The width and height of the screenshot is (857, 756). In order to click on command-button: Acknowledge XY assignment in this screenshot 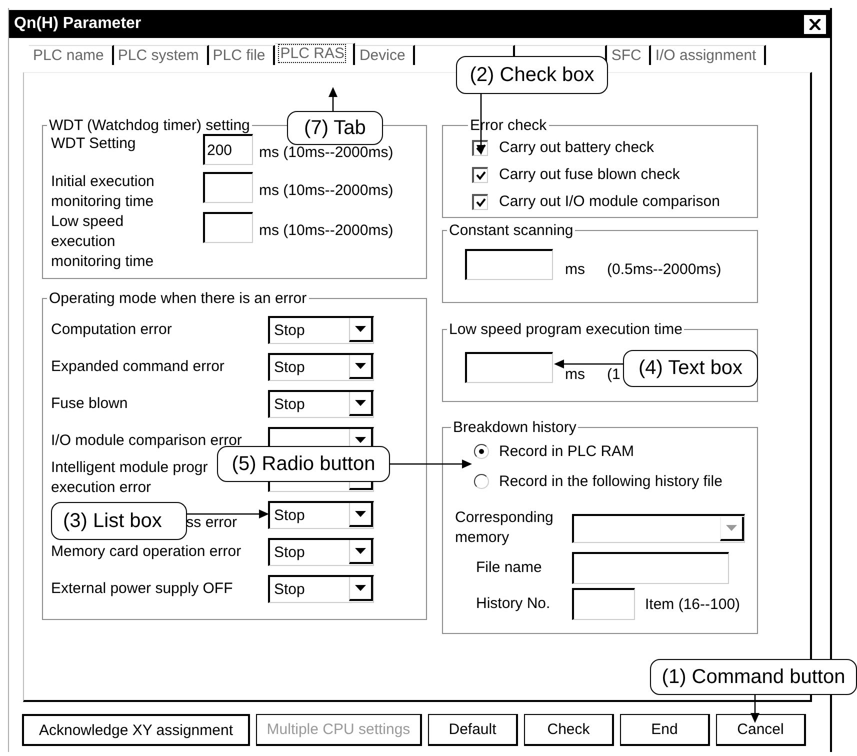, I will do `click(136, 730)`.